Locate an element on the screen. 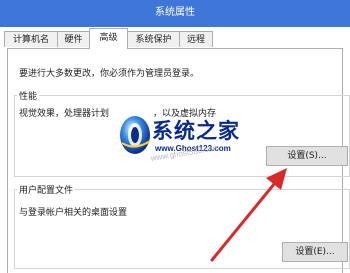 The width and height of the screenshot is (350, 273). user-profiles-description: 与登录帐户相关的桌面设置 is located at coordinates (73, 213).